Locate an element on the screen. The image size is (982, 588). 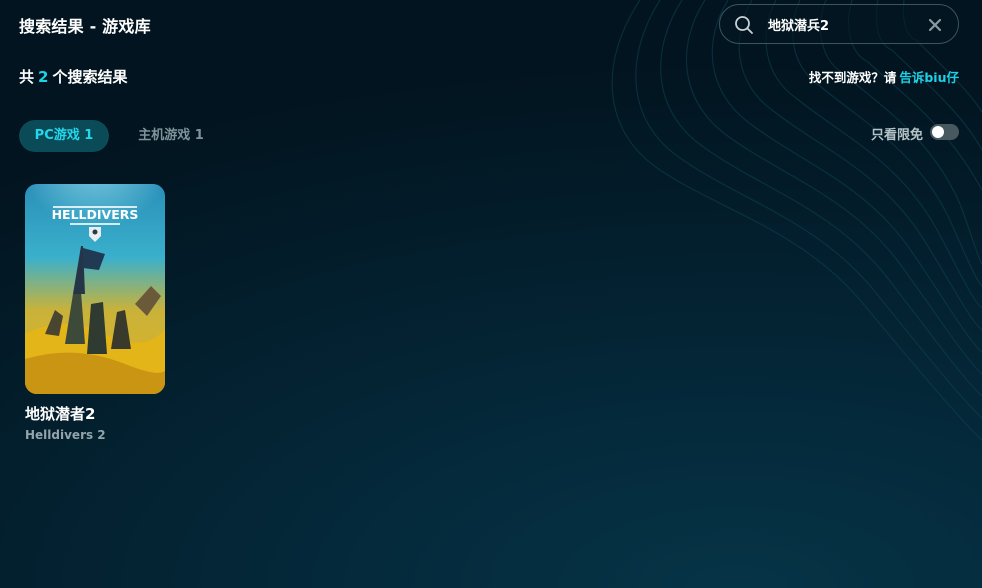
page-title: 搜索结果 - 游戏库 is located at coordinates (85, 26).